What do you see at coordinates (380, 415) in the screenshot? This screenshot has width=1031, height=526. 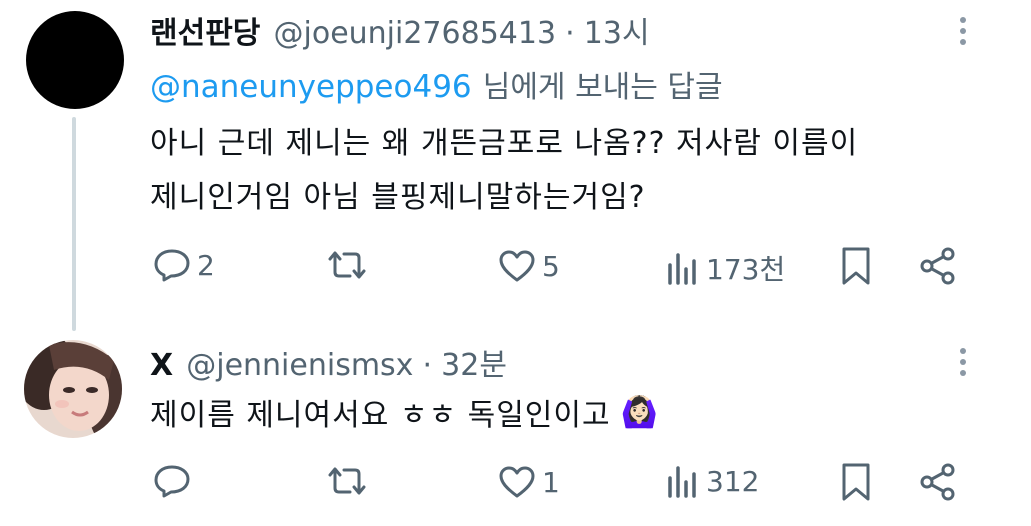 I see `tweet-text-content: 제이름 제니여서요 ㅎㅎ 독일인이고` at bounding box center [380, 415].